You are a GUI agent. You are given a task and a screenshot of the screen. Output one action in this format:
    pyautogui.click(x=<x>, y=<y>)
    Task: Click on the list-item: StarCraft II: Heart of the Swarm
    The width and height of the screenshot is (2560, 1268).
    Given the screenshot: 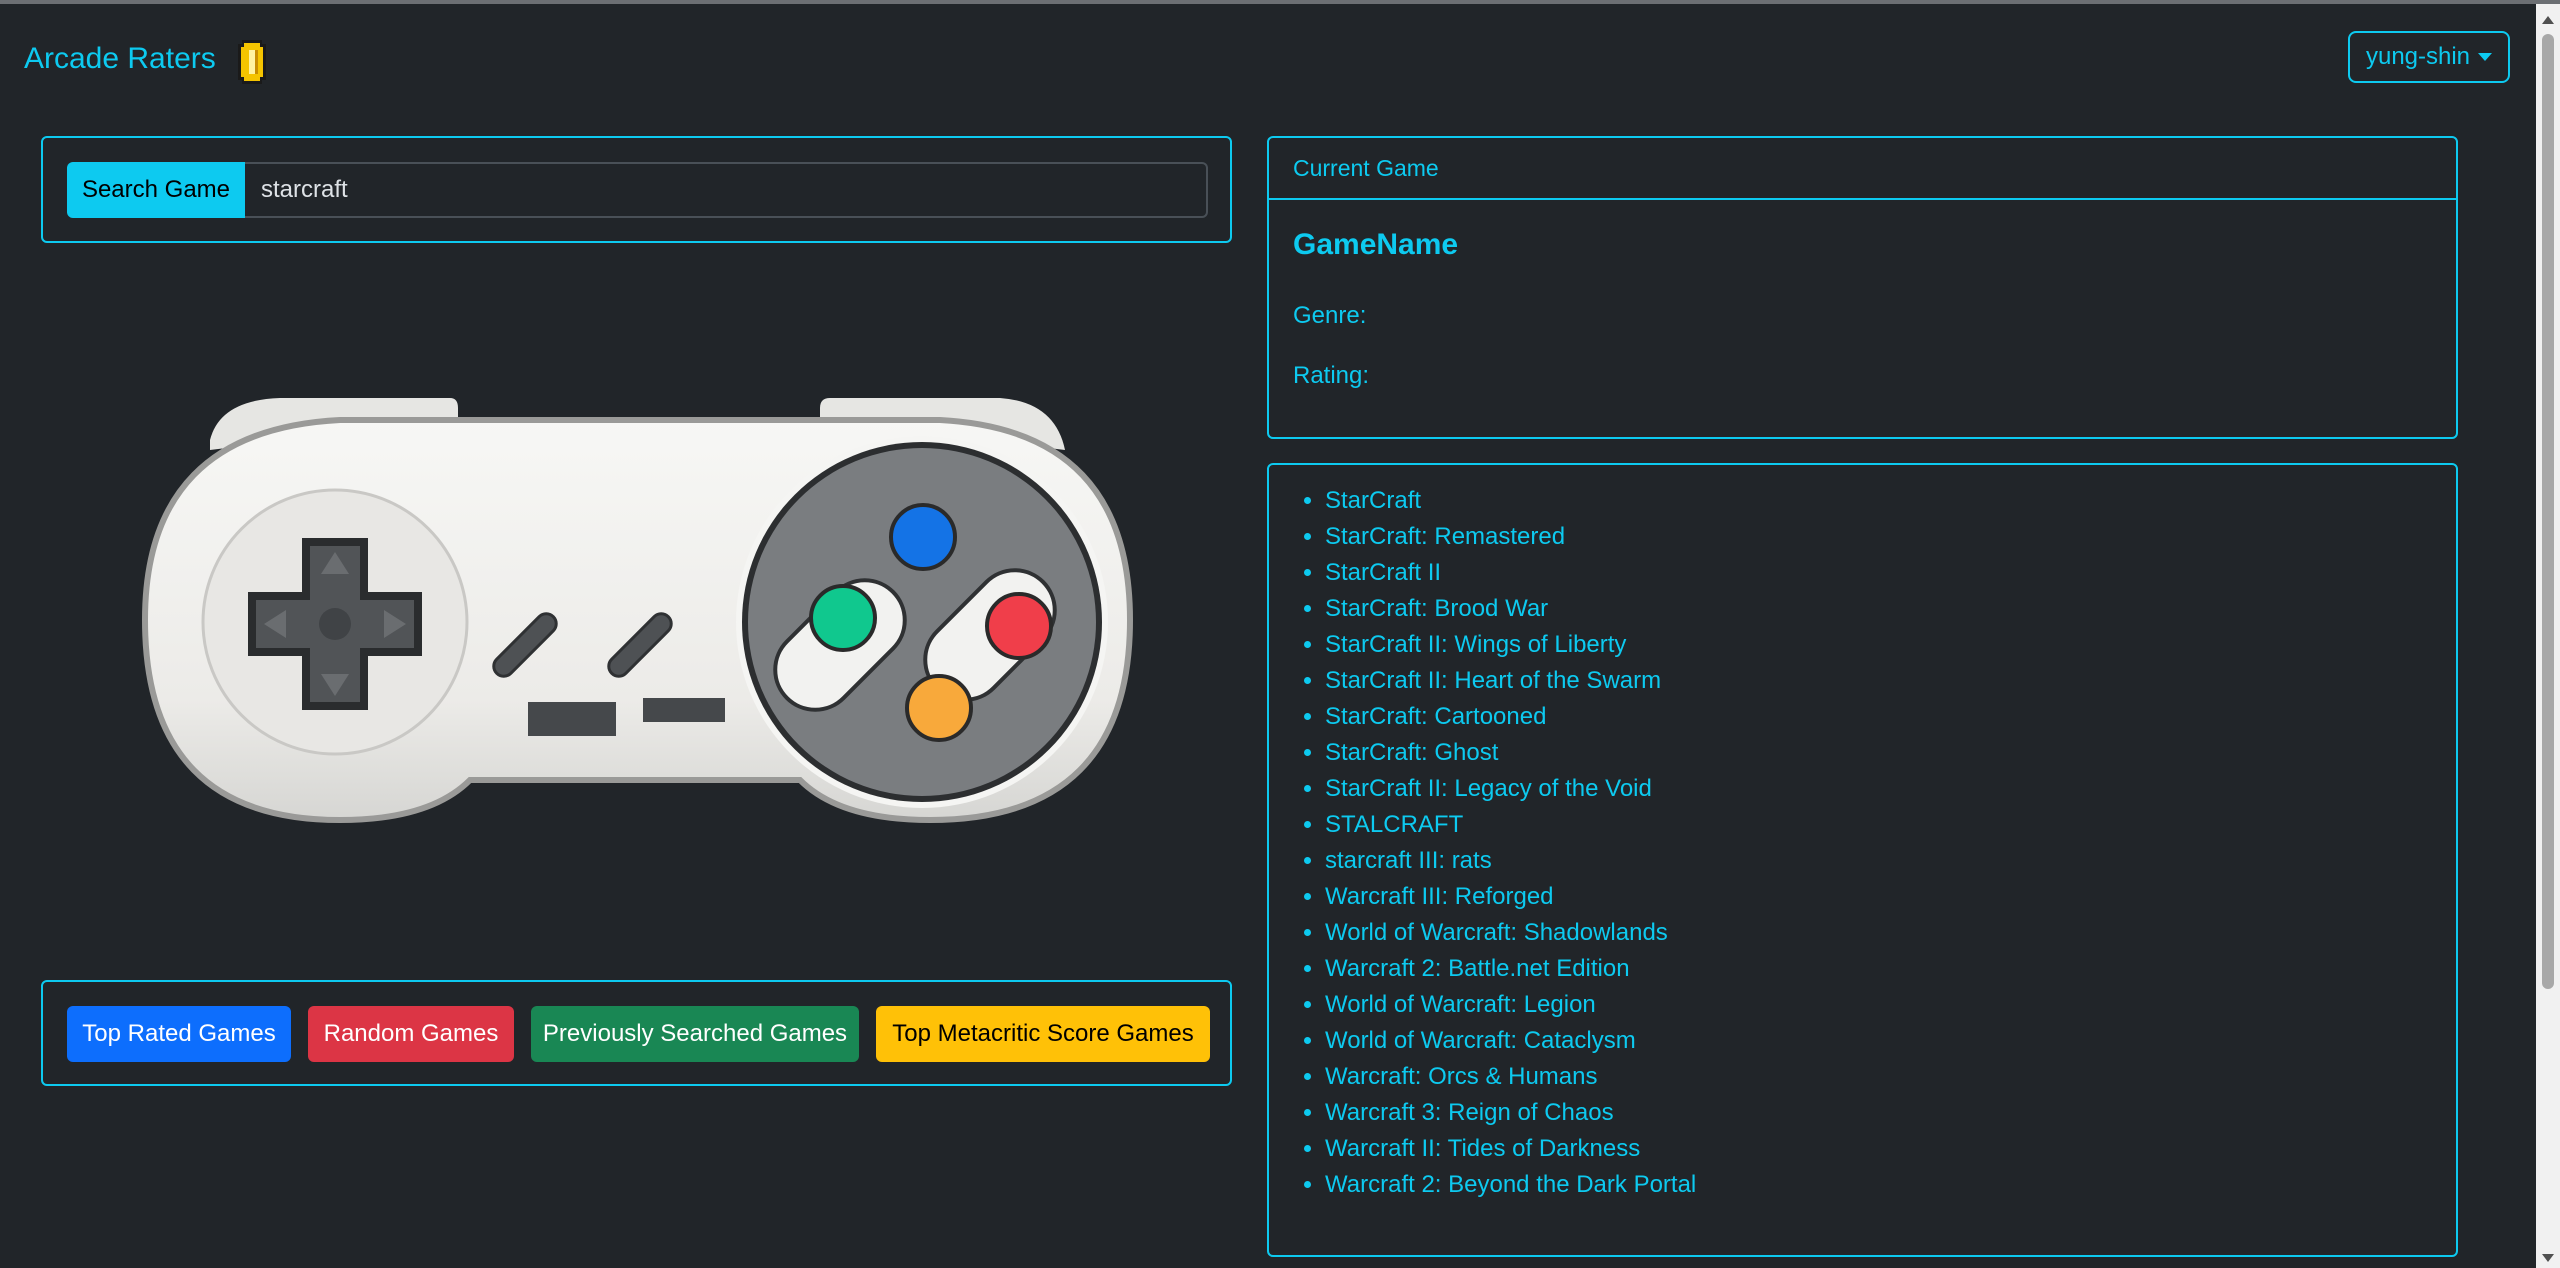 What is the action you would take?
    pyautogui.click(x=1510, y=681)
    